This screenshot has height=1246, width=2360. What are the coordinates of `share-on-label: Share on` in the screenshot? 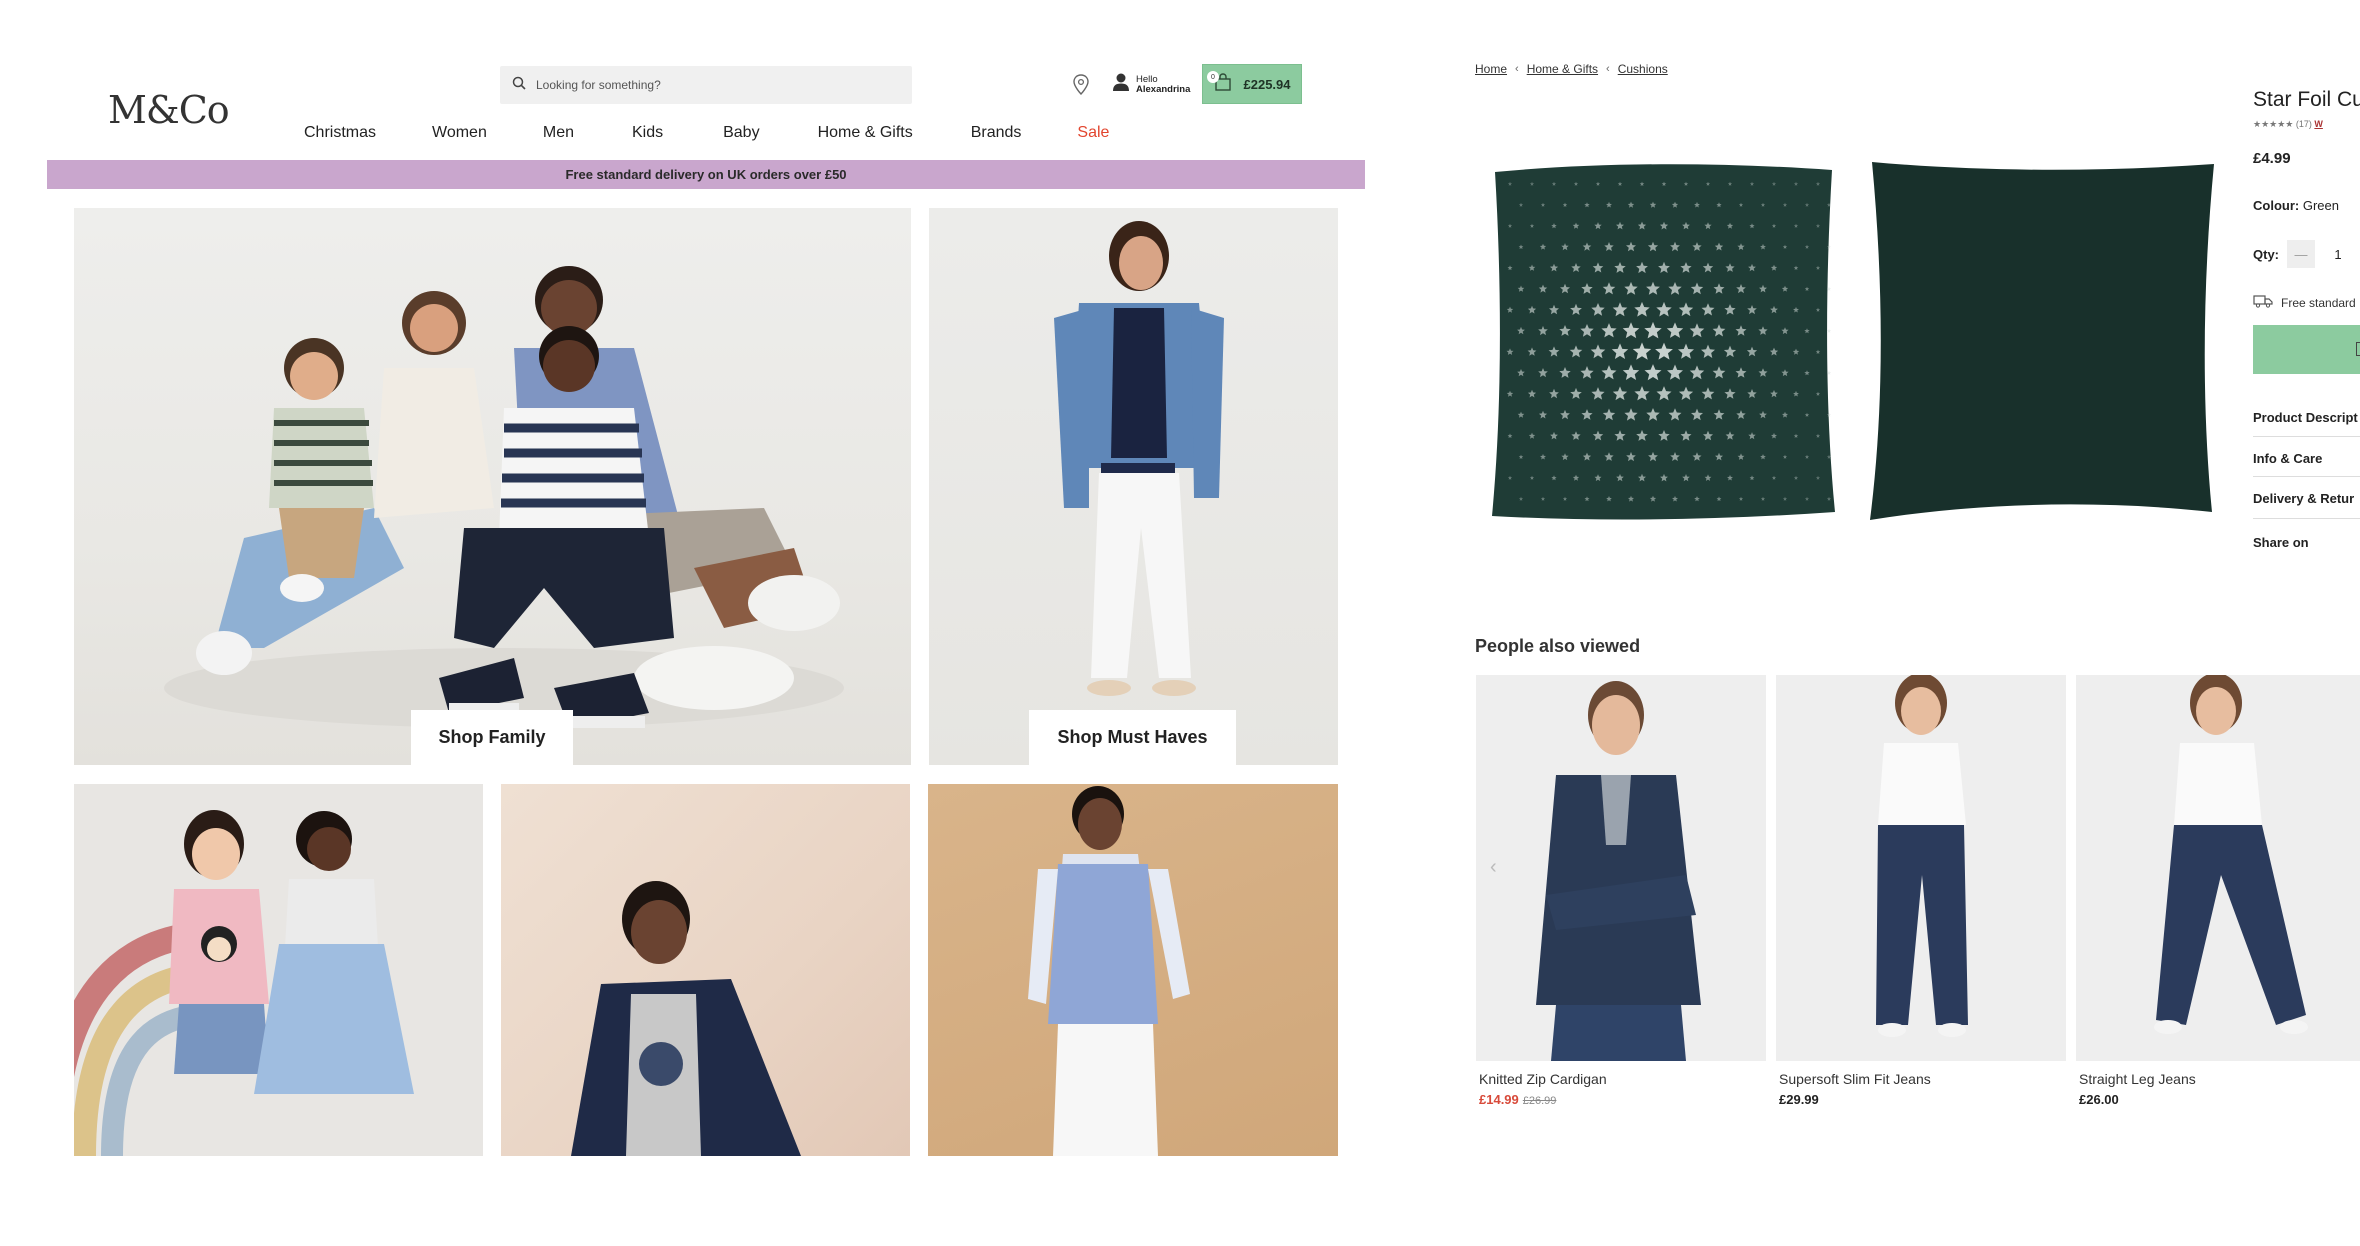 It's located at (2281, 542).